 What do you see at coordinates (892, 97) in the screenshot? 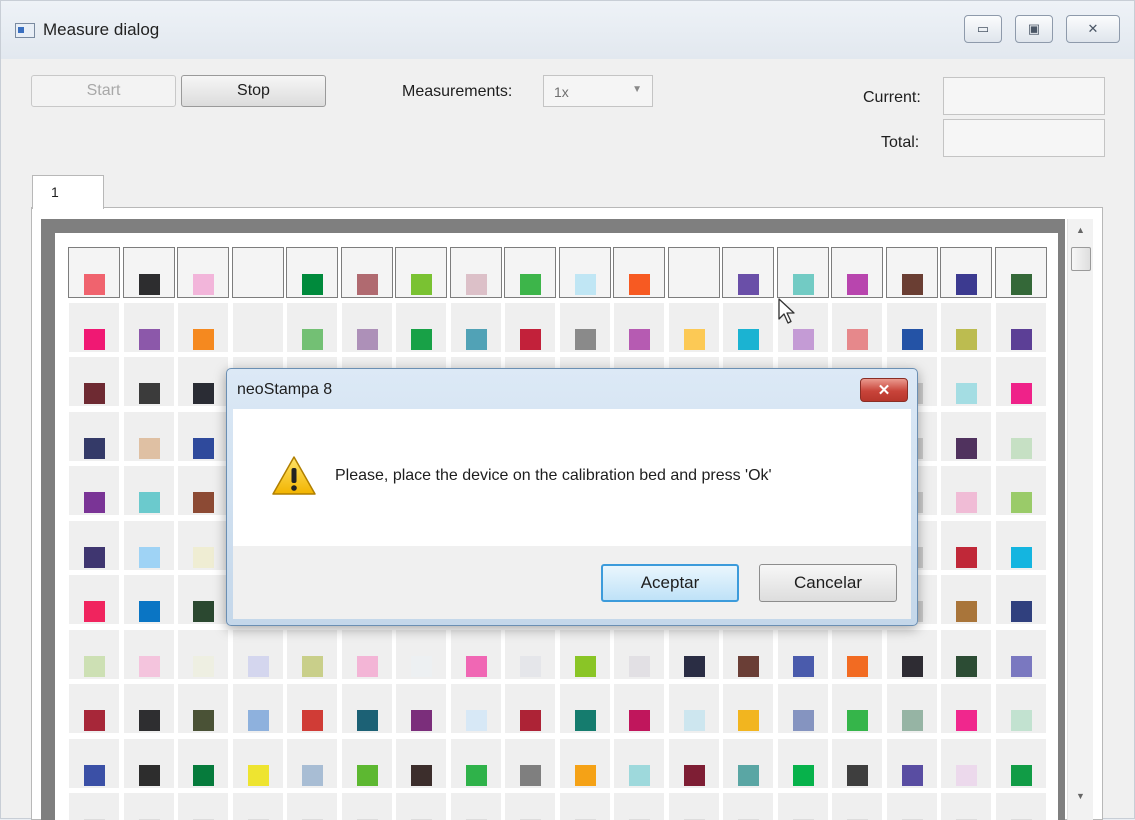
I see `current-label: Current:` at bounding box center [892, 97].